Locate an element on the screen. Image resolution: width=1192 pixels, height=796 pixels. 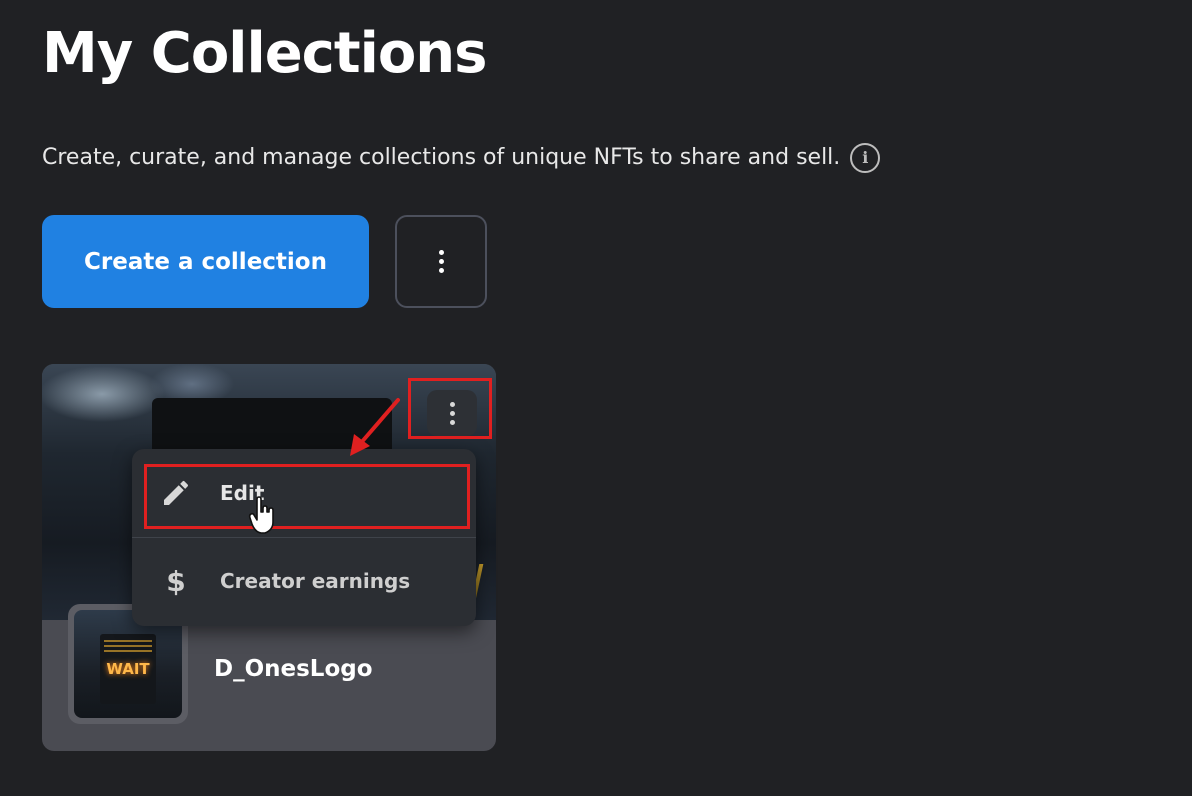
thumbnail-sign-text: WAIT is located at coordinates (128, 669).